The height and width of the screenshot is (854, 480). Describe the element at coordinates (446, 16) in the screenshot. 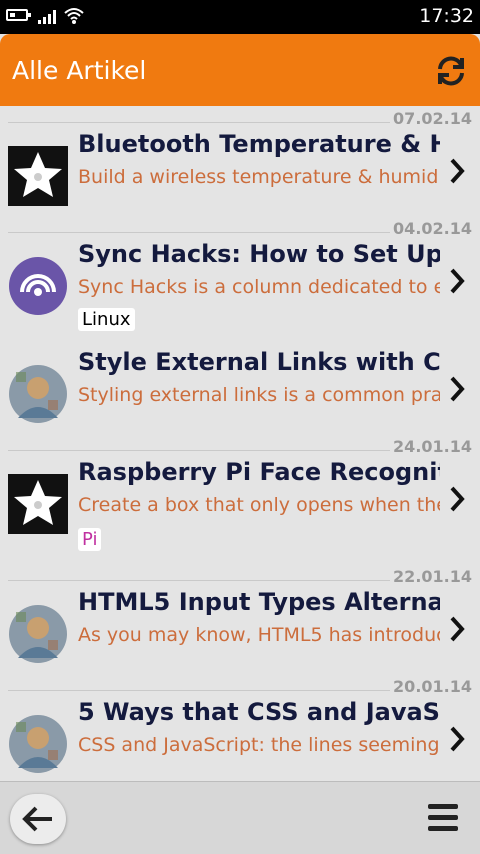

I see `clock: 17:32` at that location.